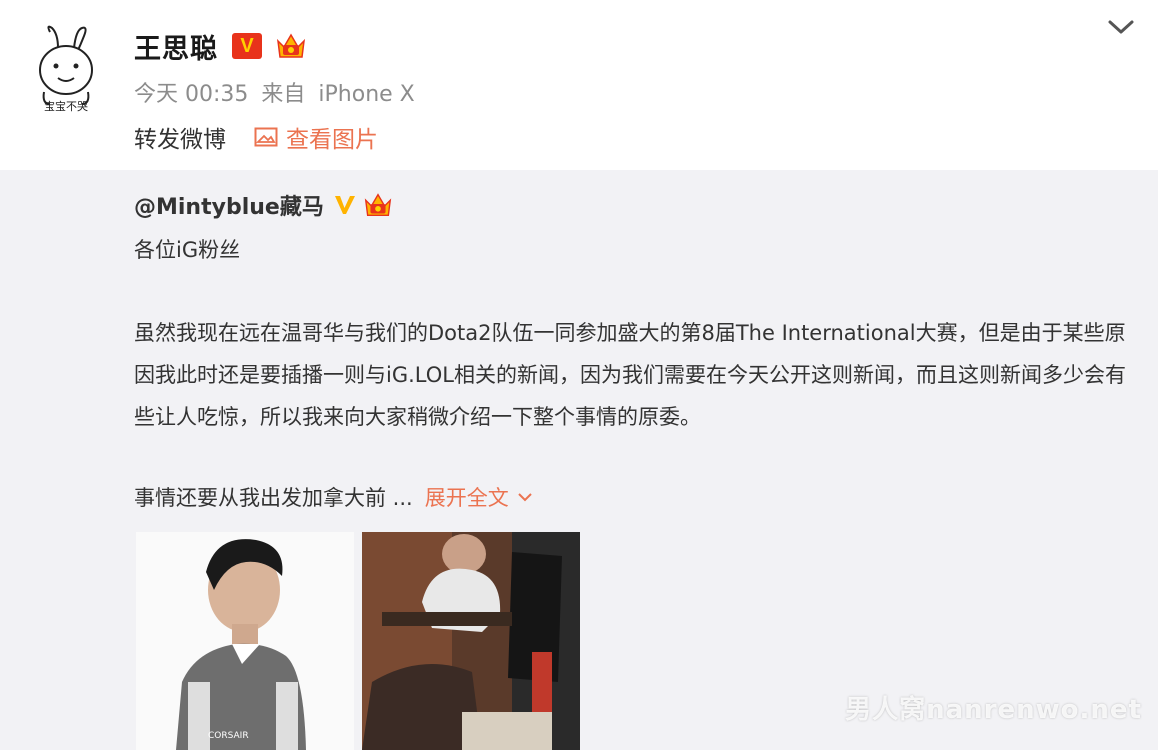  I want to click on repost-label: 转发微博, so click(180, 140).